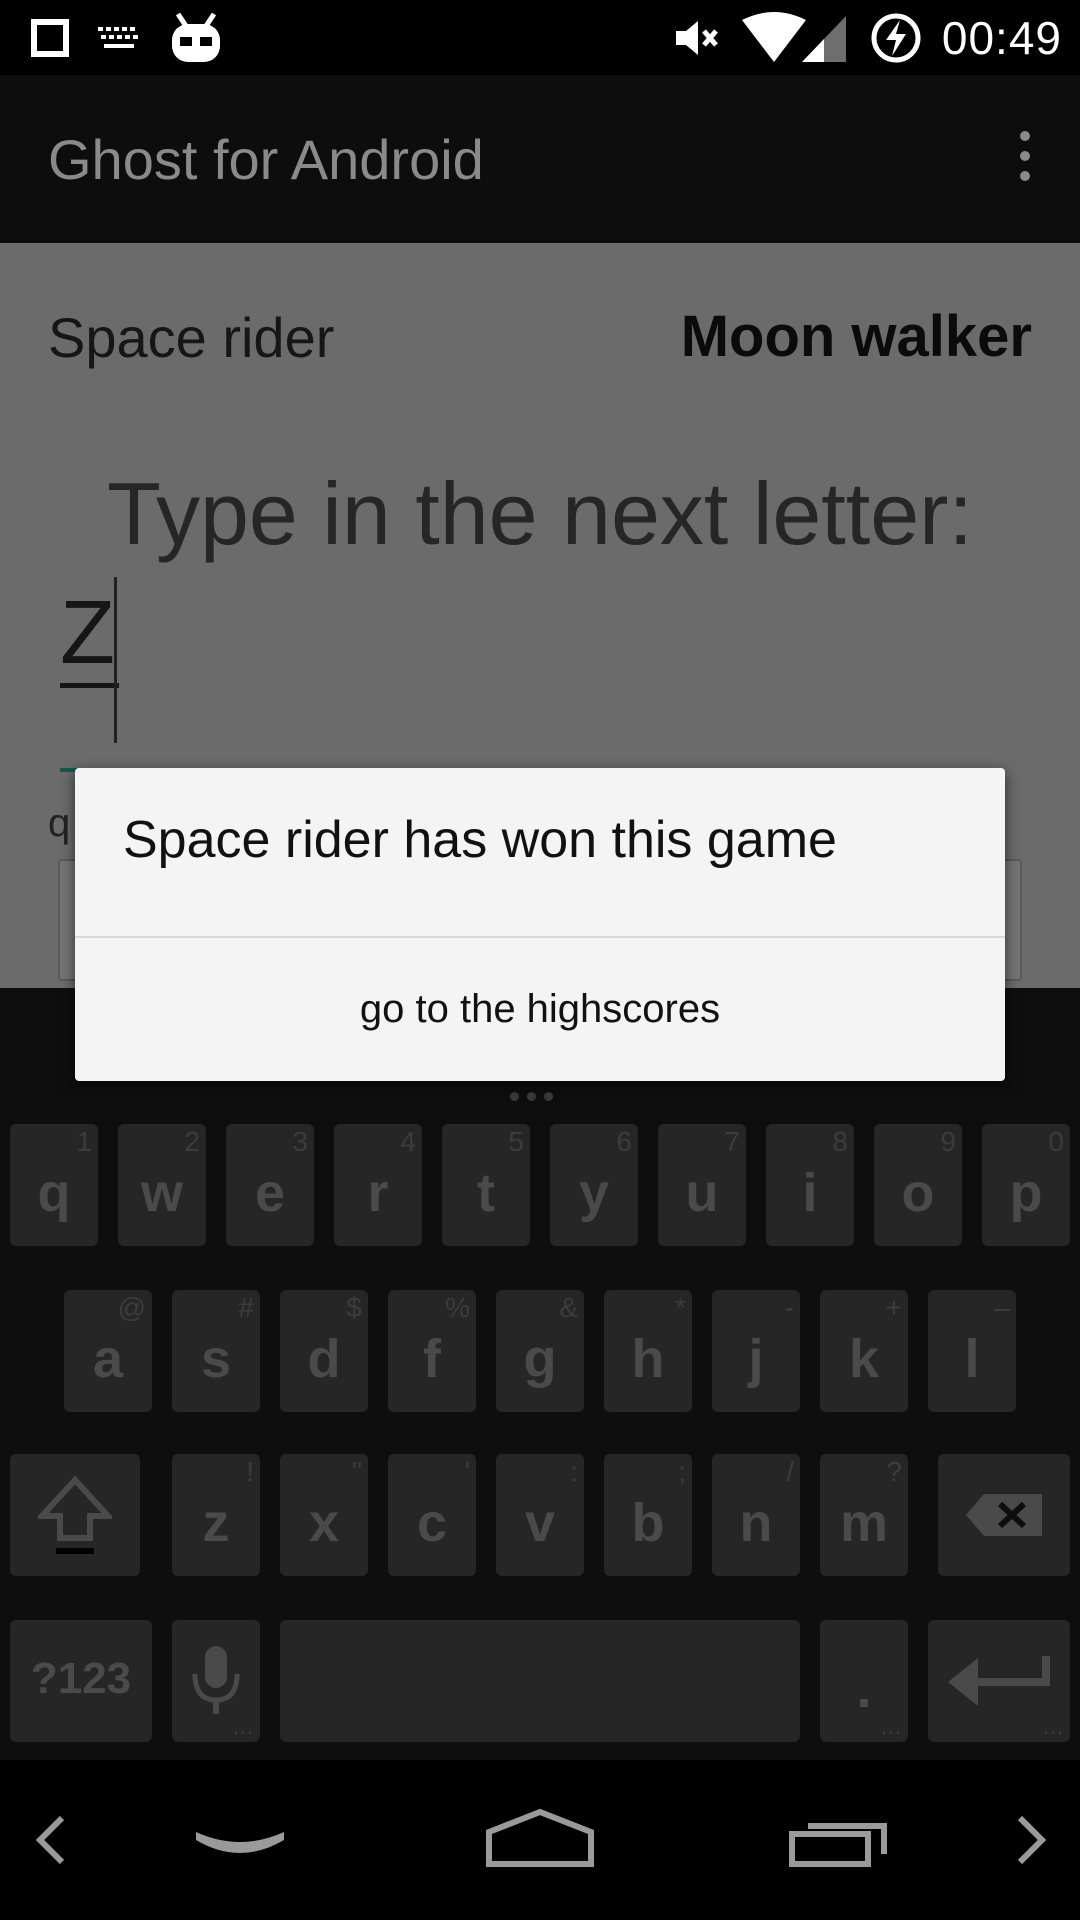 This screenshot has height=1920, width=1080. Describe the element at coordinates (131, 1307) in the screenshot. I see `key-hint: @` at that location.